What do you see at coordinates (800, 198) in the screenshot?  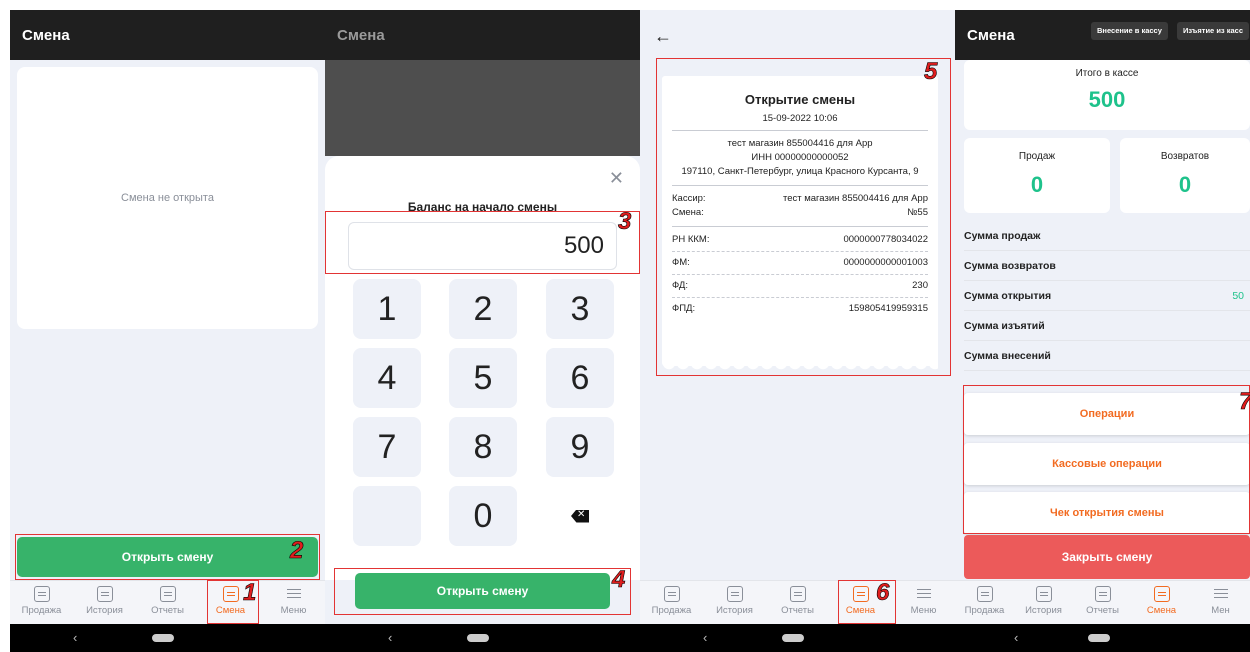 I see `receipt-row: Кассир: тест магазин 855004416 для App` at bounding box center [800, 198].